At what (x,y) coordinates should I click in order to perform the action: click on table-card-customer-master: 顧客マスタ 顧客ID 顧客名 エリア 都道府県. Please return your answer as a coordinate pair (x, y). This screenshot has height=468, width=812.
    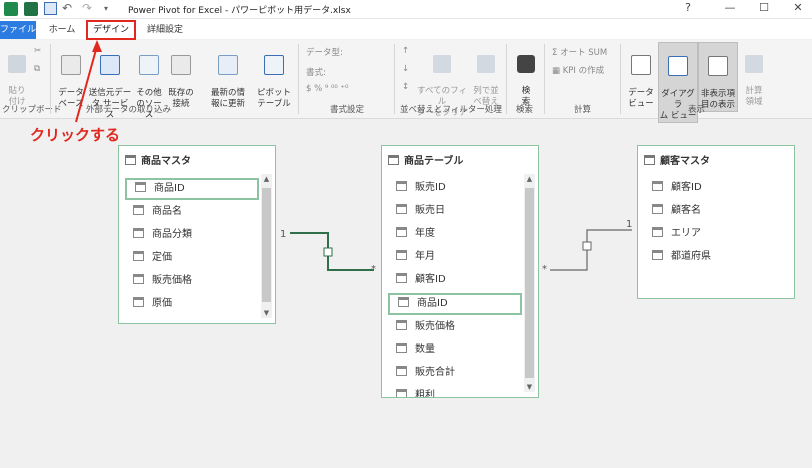
    Looking at the image, I should click on (716, 222).